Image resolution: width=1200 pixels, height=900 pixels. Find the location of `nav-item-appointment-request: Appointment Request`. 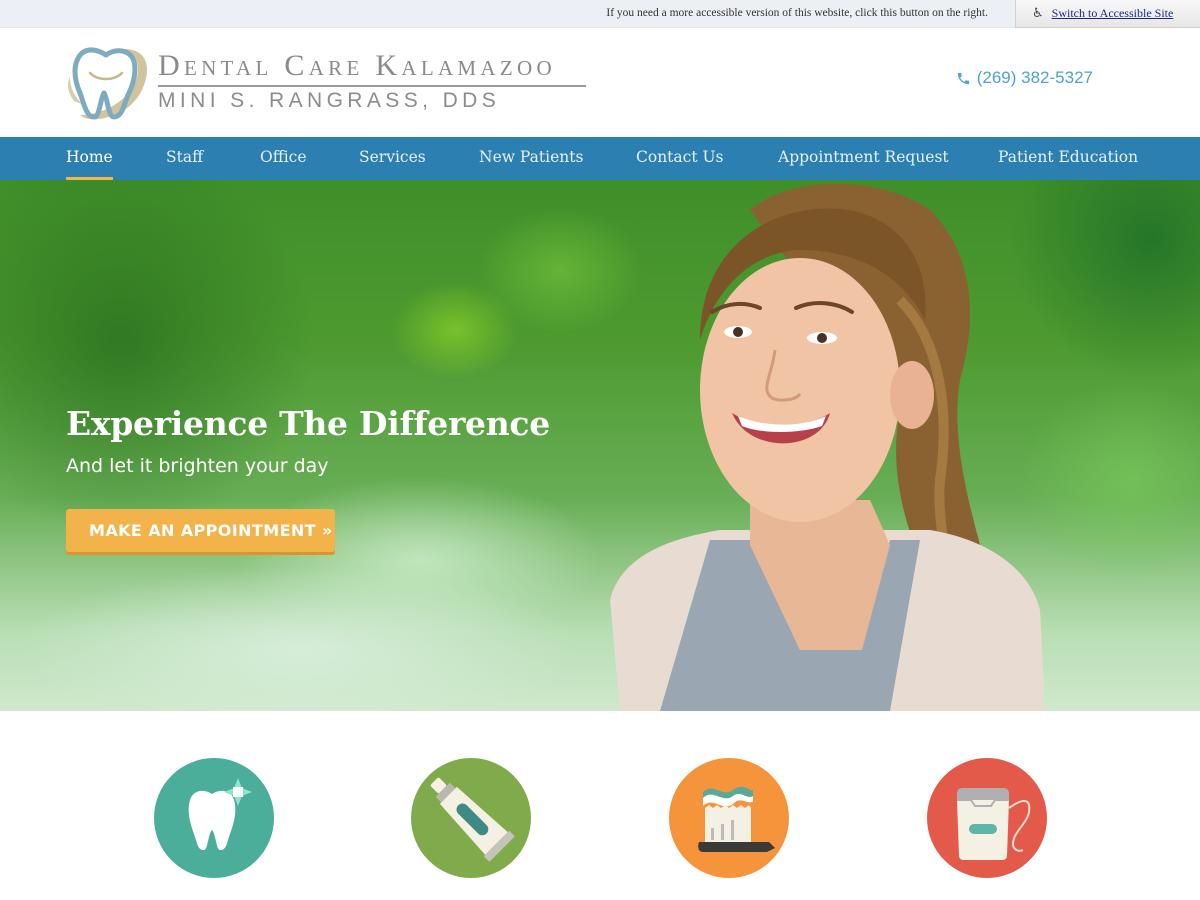

nav-item-appointment-request: Appointment Request is located at coordinates (863, 158).